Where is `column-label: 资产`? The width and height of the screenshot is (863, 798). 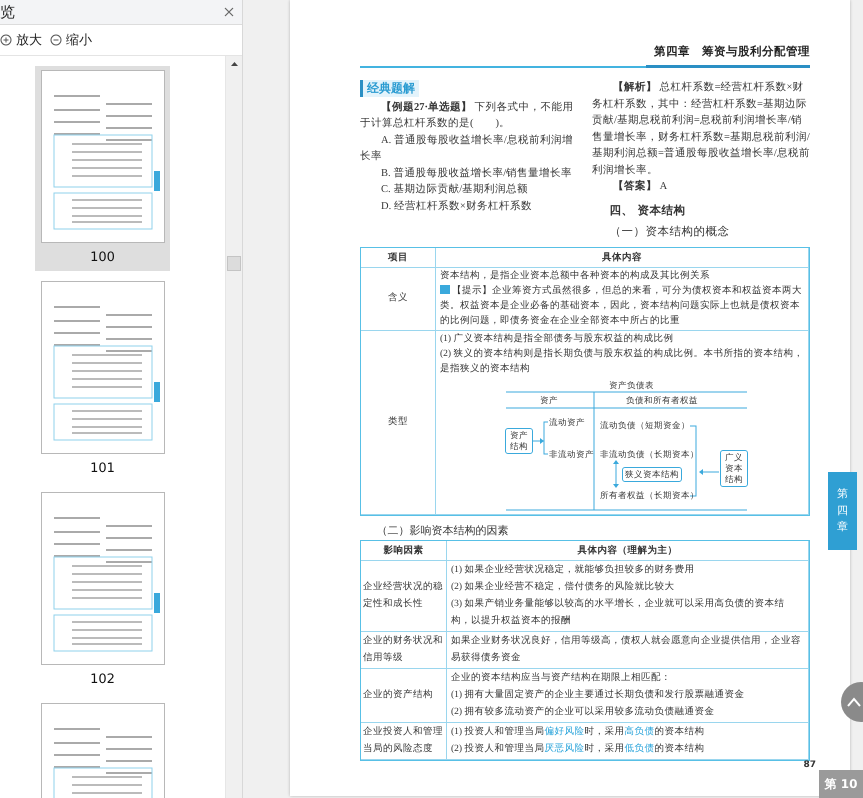
column-label: 资产 is located at coordinates (549, 400).